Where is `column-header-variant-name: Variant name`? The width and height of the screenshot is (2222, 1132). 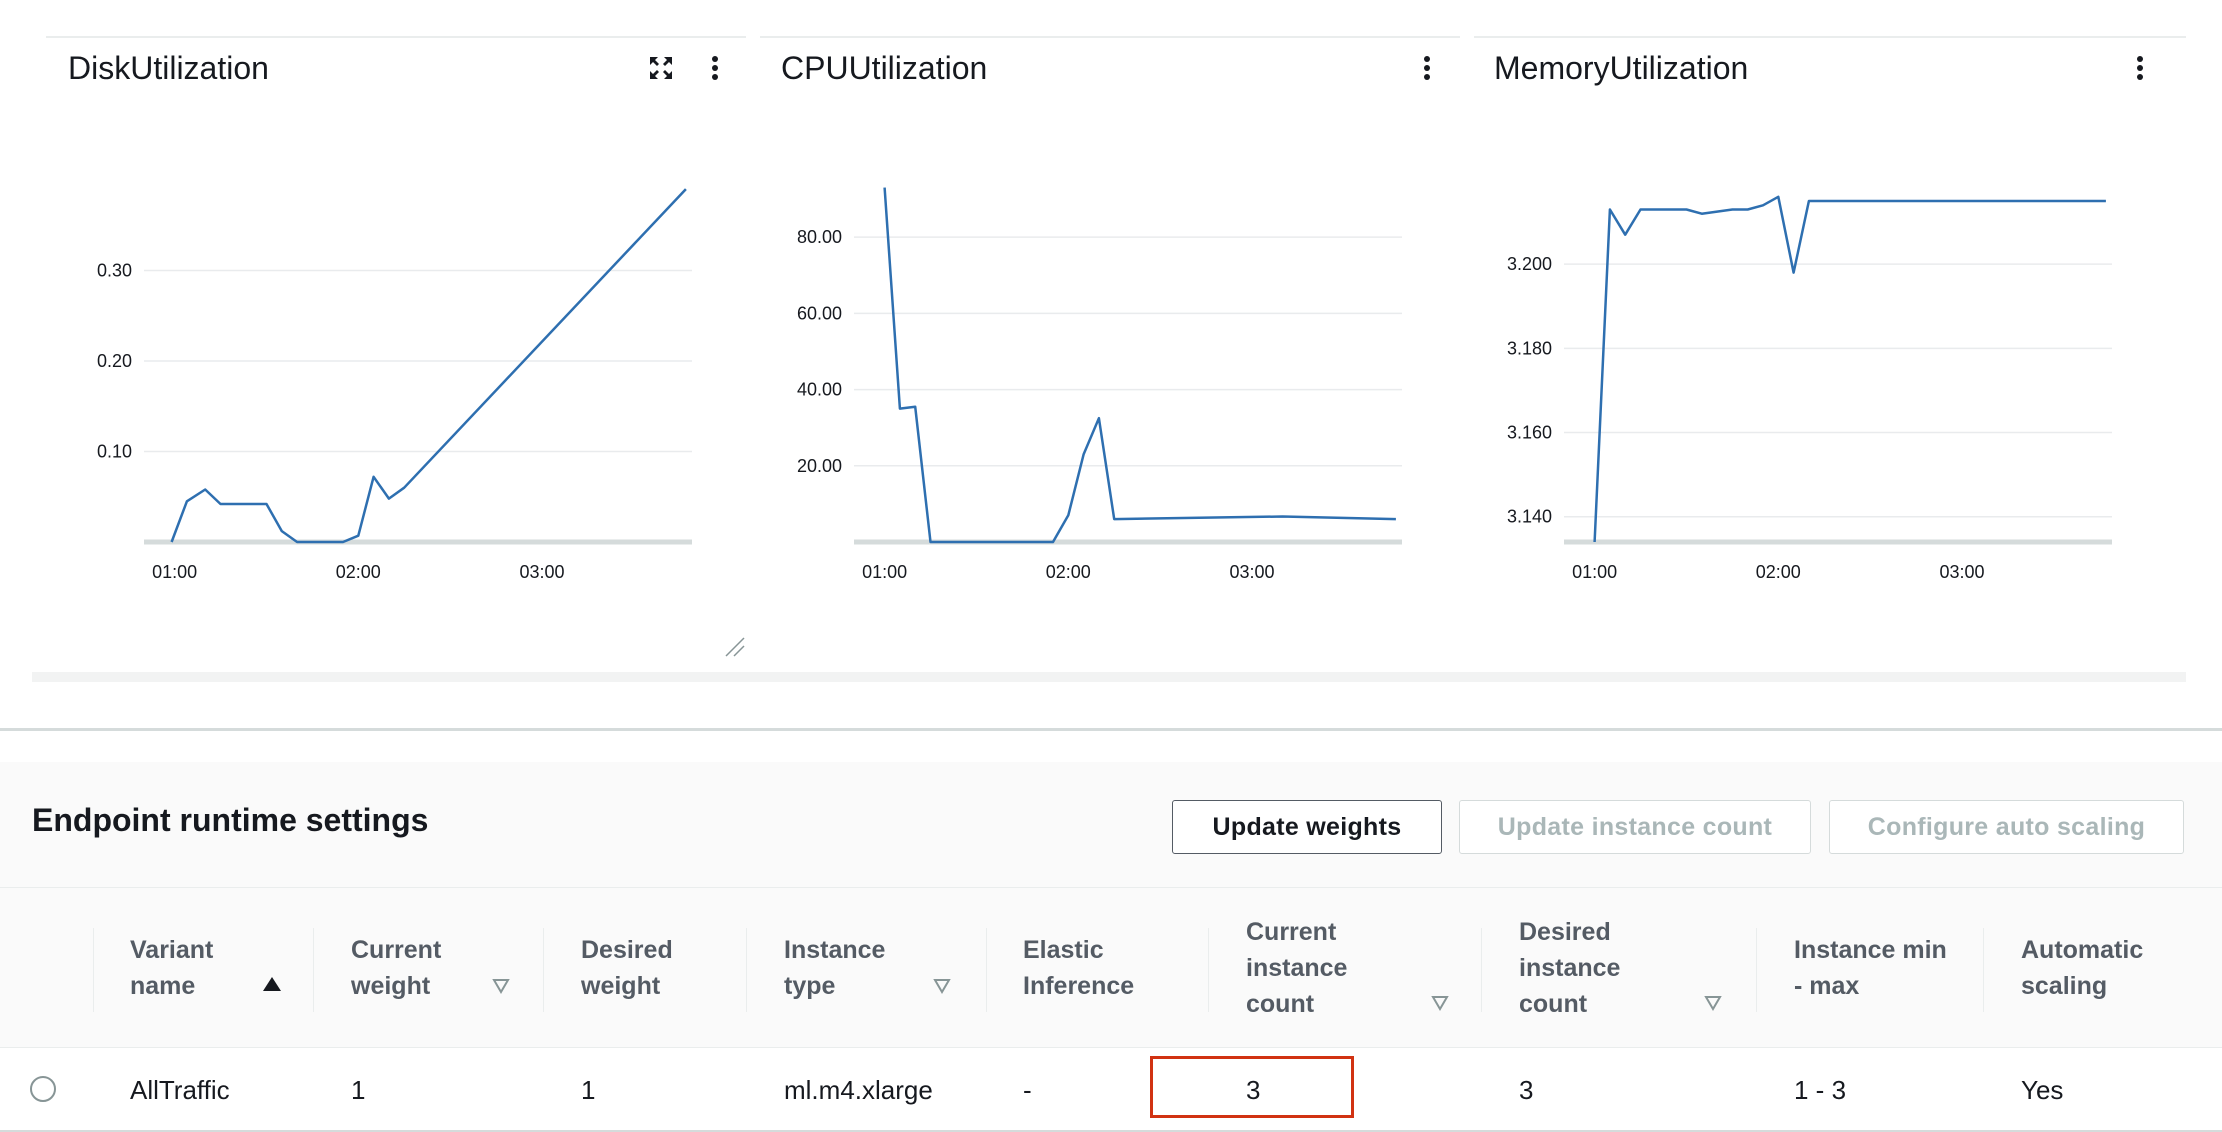
column-header-variant-name: Variant name is located at coordinates (171, 968).